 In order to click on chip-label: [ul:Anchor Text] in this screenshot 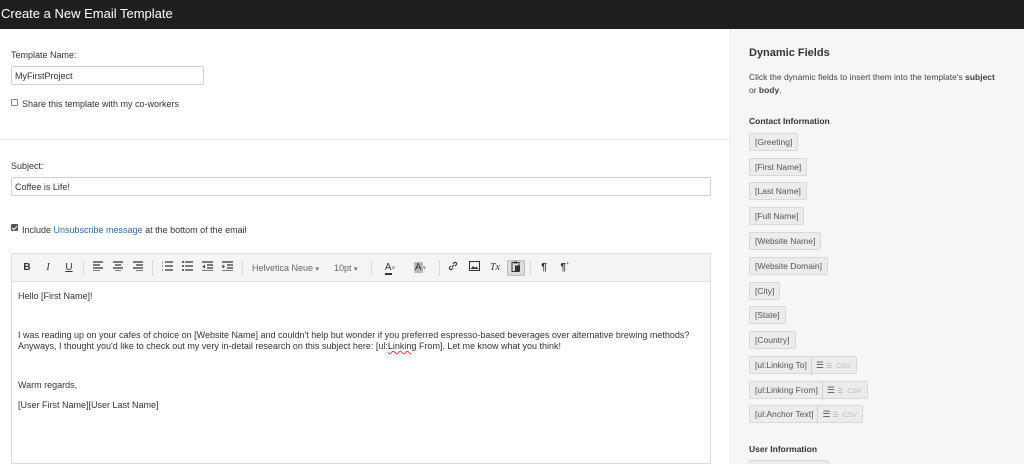, I will do `click(784, 414)`.